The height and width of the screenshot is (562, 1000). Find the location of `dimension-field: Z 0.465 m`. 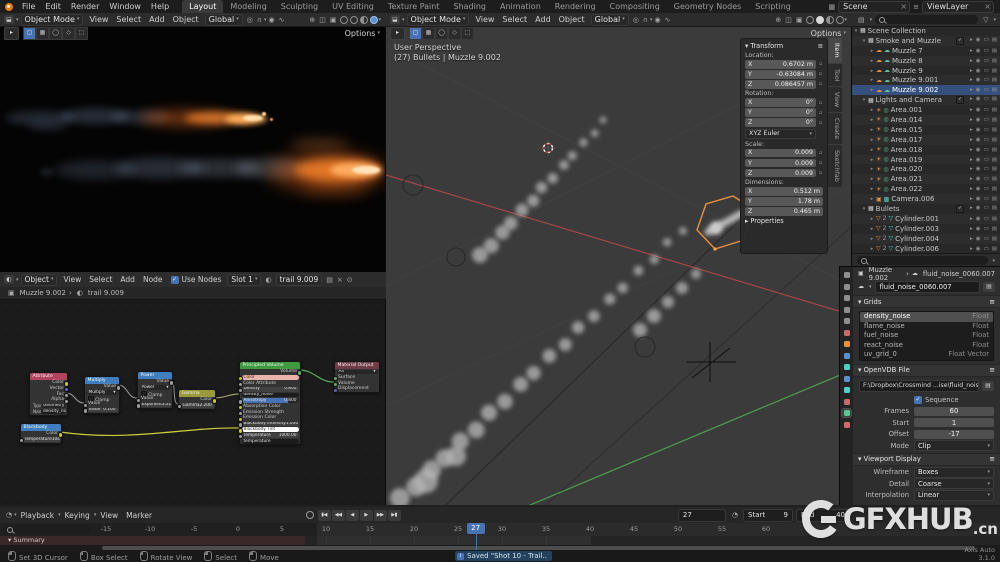

dimension-field: Z 0.465 m is located at coordinates (784, 211).